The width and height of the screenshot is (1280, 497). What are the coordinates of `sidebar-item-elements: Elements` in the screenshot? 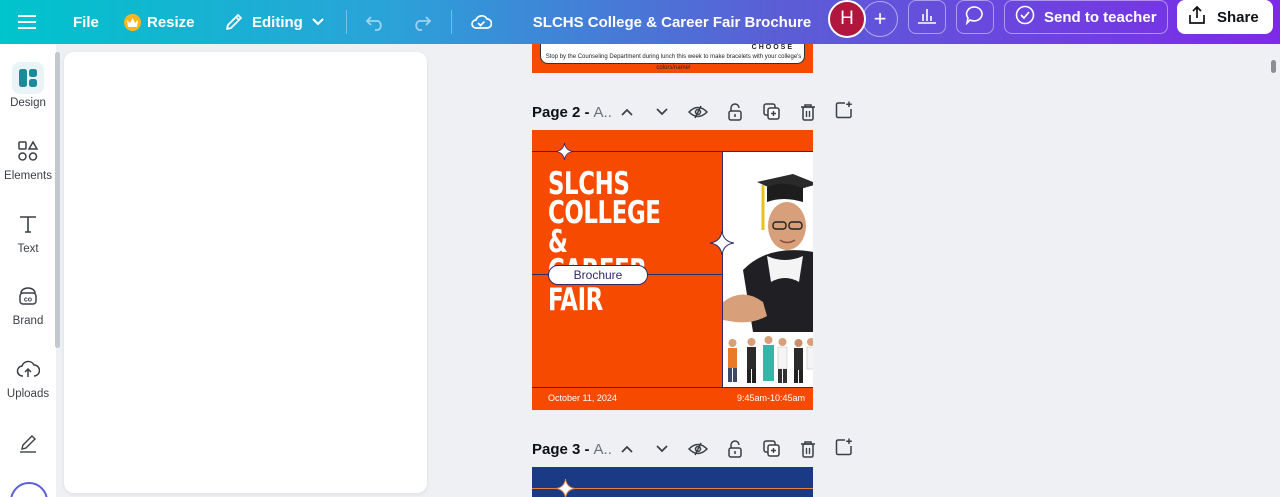 It's located at (28, 158).